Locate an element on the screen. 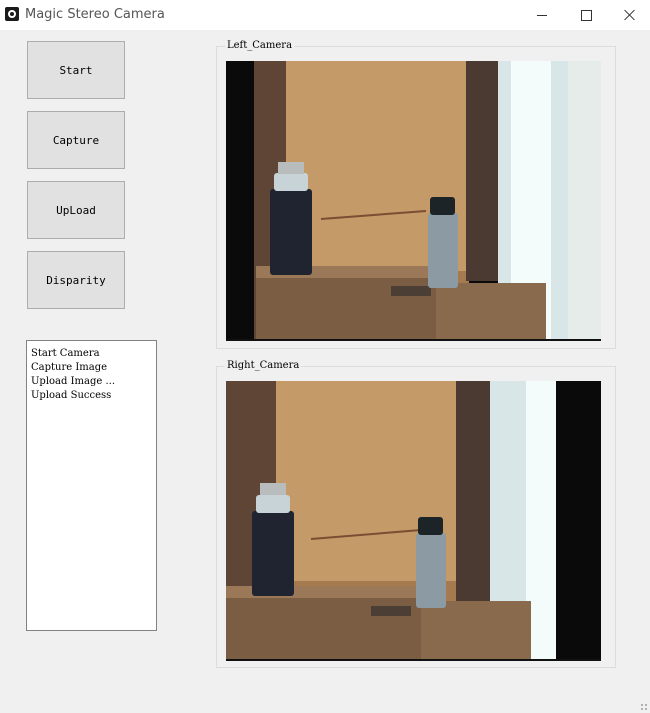 This screenshot has height=713, width=650. close-icon is located at coordinates (630, 15).